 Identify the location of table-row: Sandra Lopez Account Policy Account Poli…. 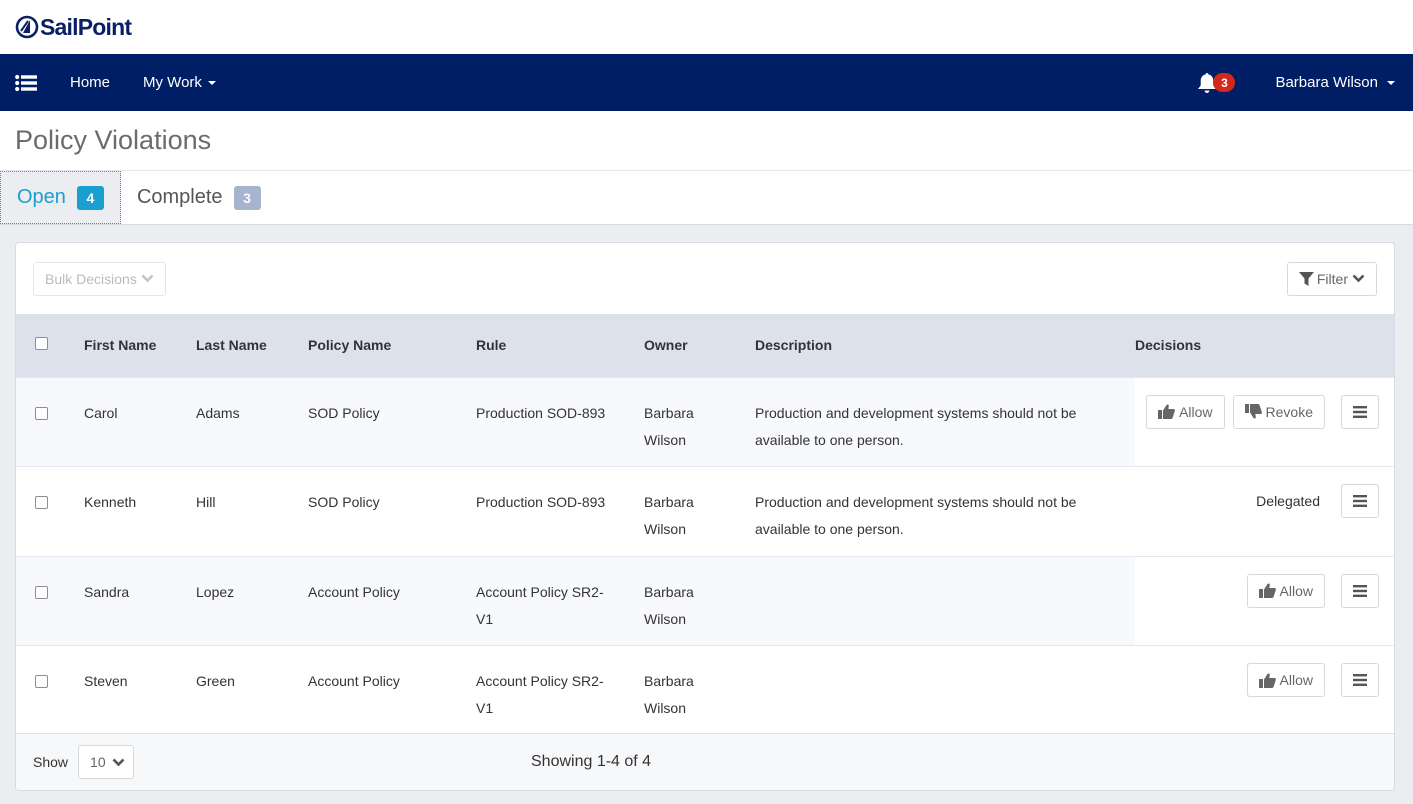
(705, 601).